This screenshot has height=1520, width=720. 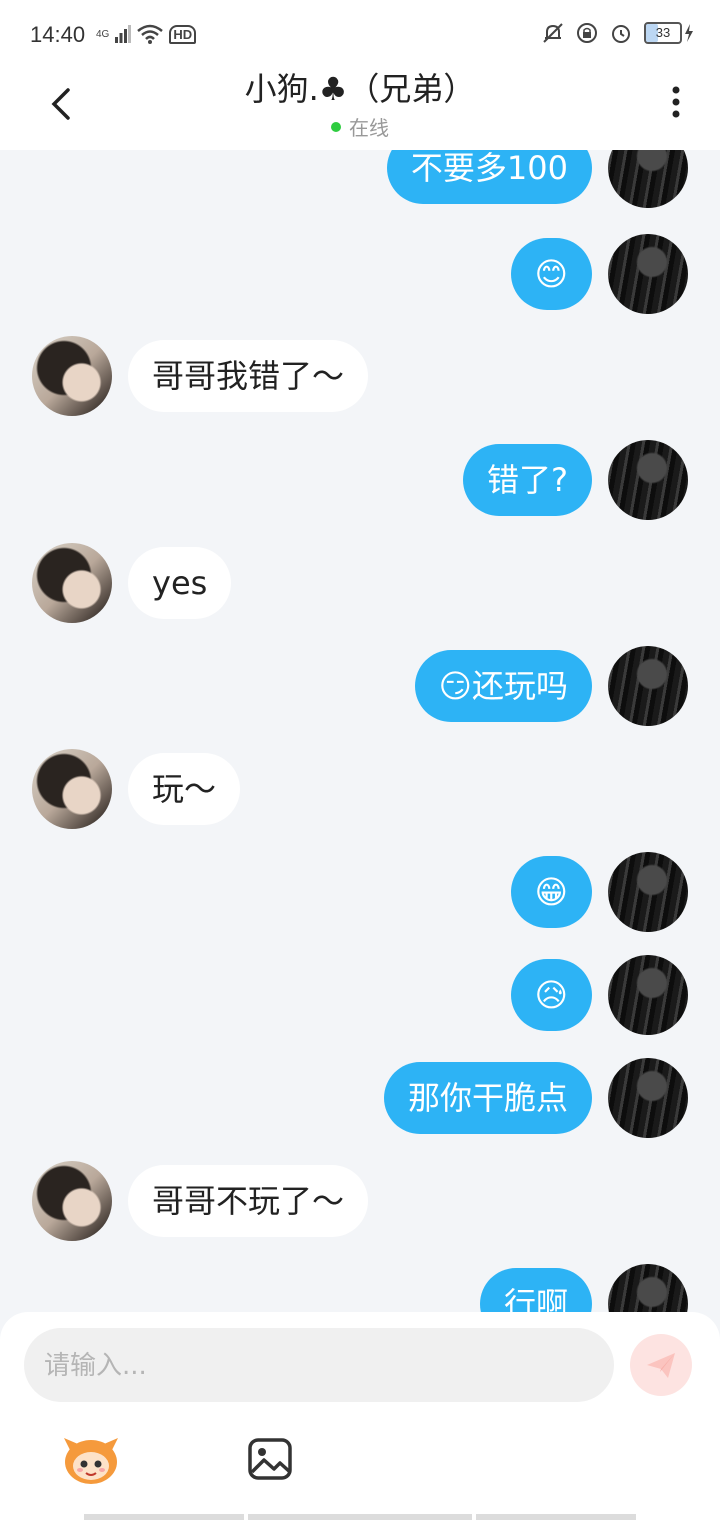 I want to click on message-row: 哥哥我错了～, so click(x=360, y=378).